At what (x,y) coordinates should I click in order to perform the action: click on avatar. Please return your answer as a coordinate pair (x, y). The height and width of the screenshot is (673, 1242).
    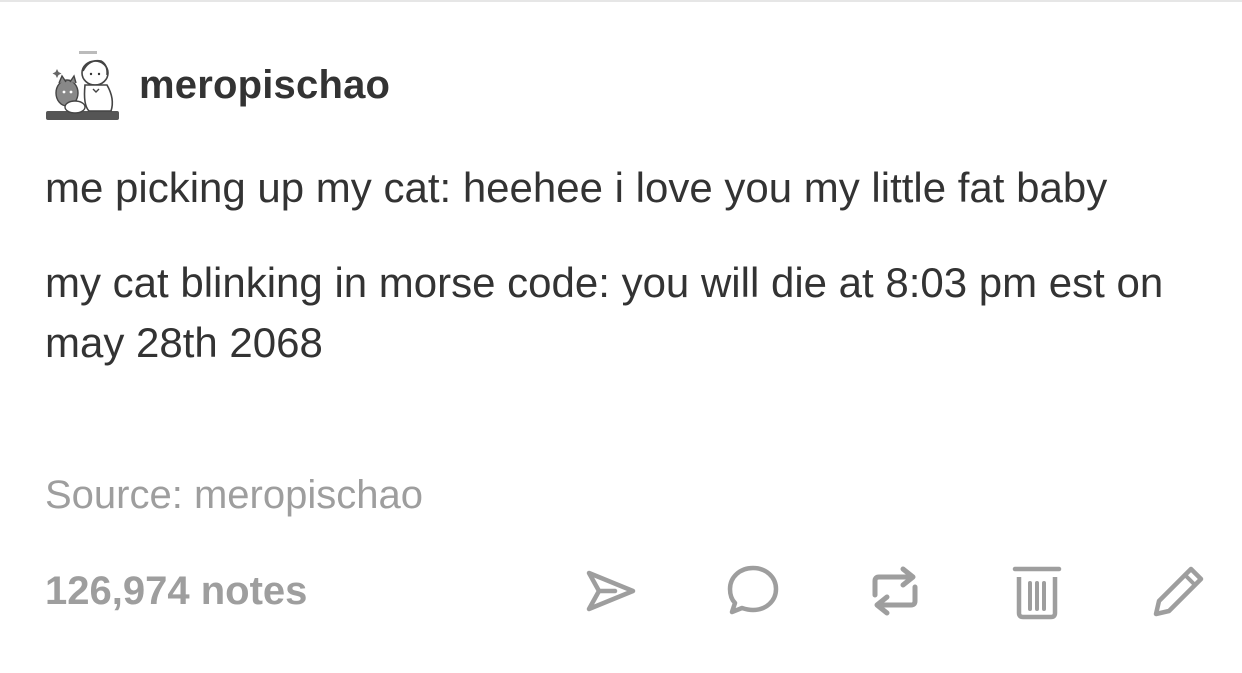
    Looking at the image, I should click on (83, 85).